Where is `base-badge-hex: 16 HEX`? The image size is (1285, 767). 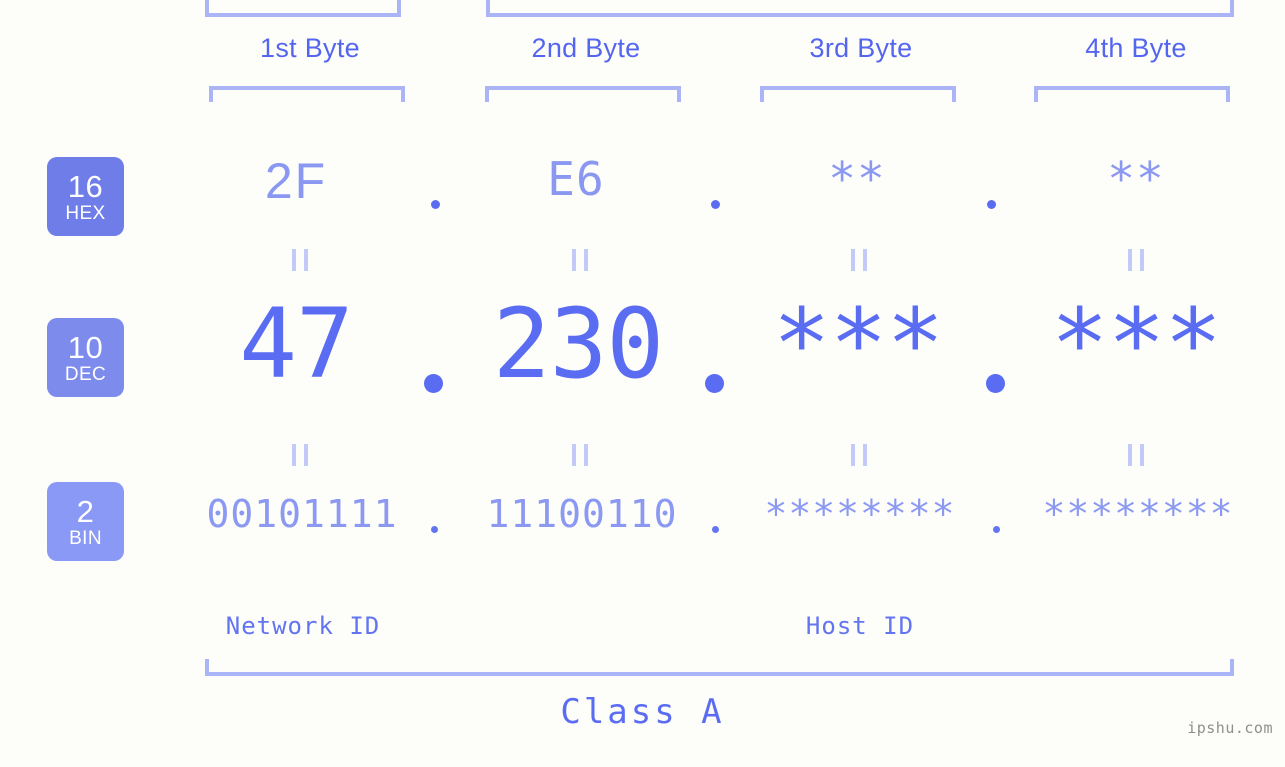
base-badge-hex: 16 HEX is located at coordinates (85, 196).